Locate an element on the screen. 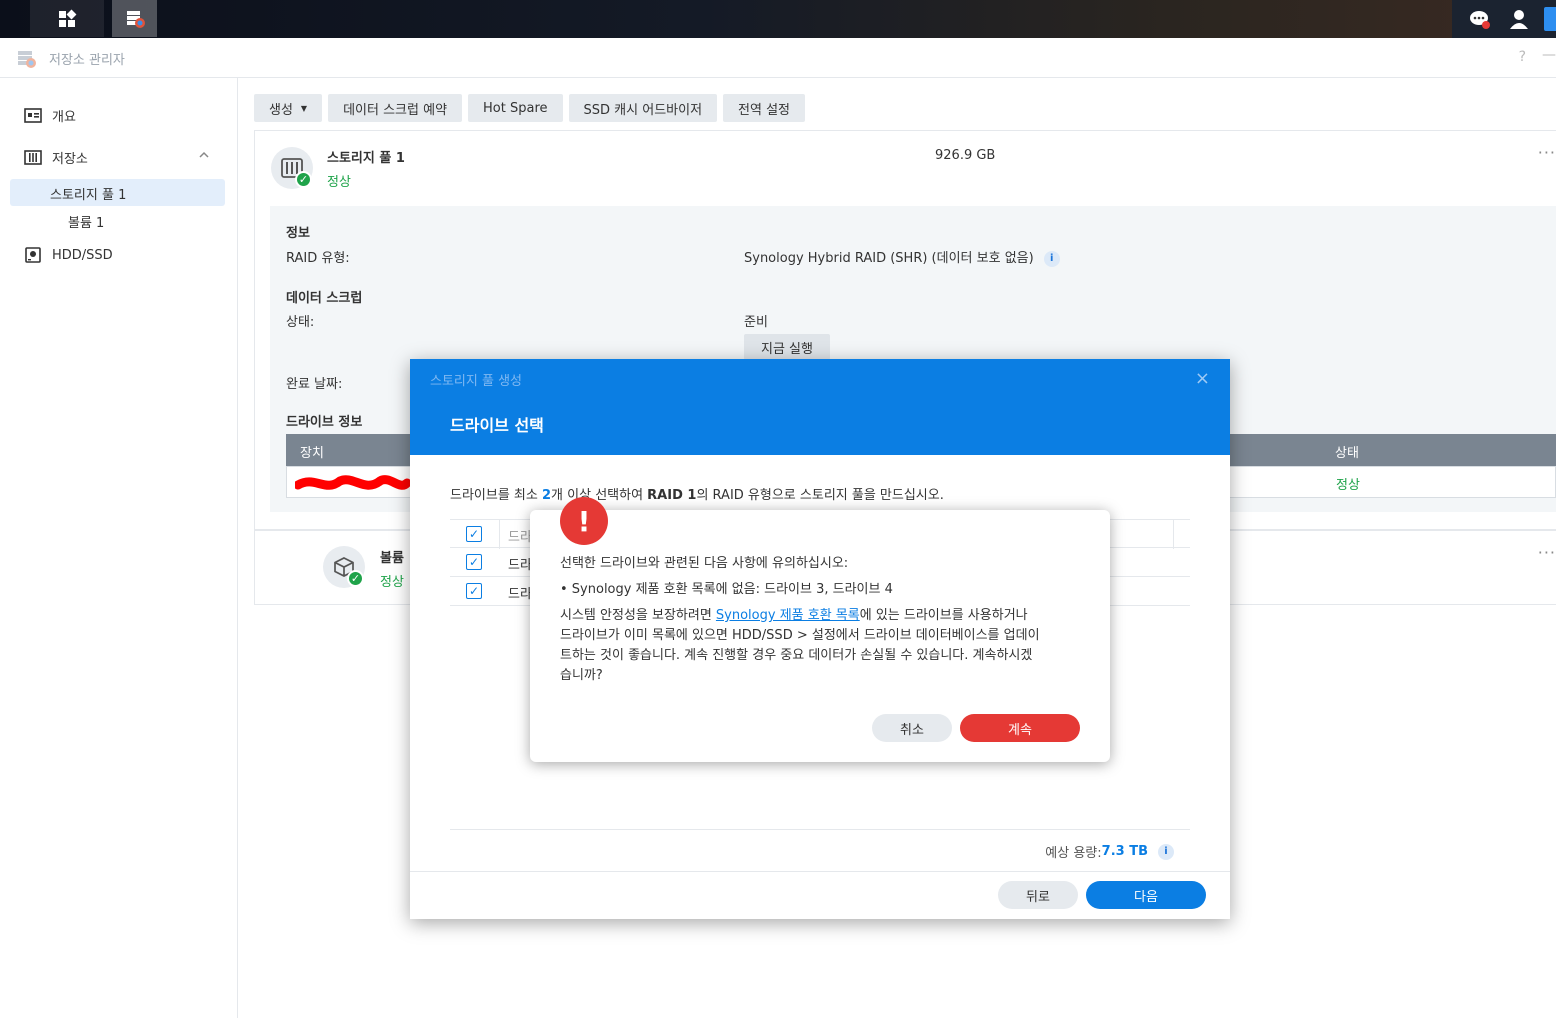 Image resolution: width=1556 pixels, height=1018 pixels. help-button: ? is located at coordinates (1522, 57).